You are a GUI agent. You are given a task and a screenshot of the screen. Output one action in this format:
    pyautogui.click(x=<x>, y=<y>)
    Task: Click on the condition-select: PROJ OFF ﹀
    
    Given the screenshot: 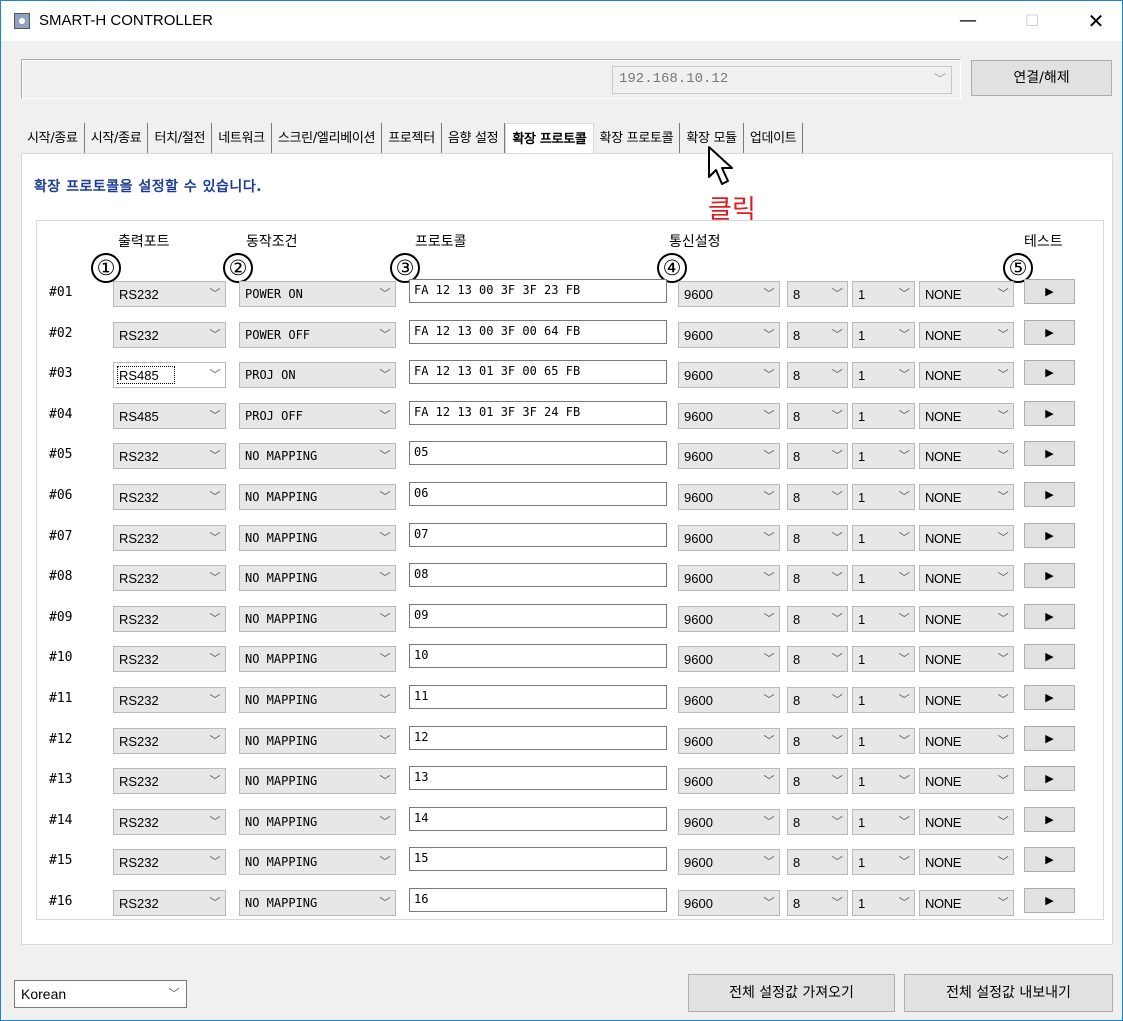 What is the action you would take?
    pyautogui.click(x=317, y=416)
    